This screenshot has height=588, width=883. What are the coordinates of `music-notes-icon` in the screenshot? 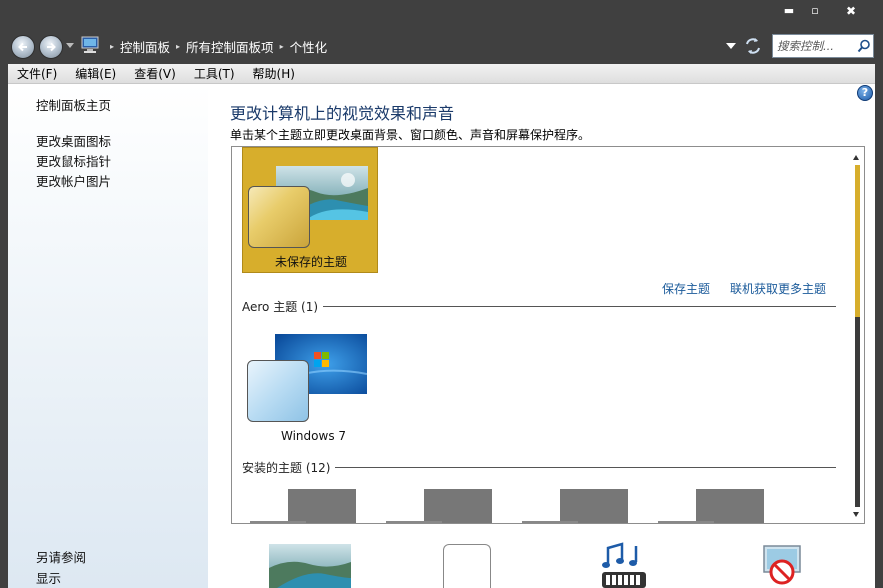 It's located at (624, 565).